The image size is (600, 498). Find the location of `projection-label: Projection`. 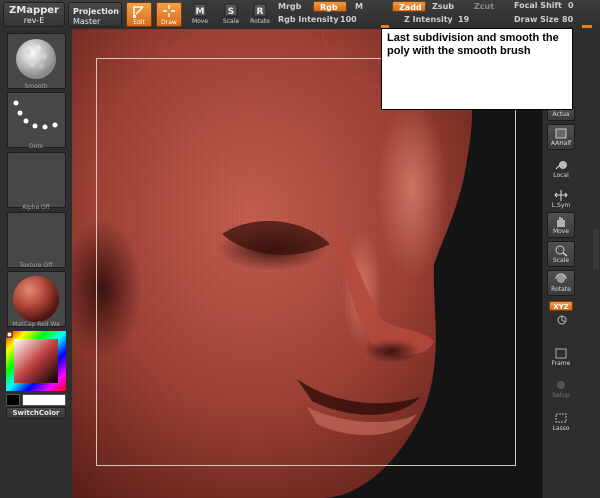

projection-label: Projection is located at coordinates (96, 11).